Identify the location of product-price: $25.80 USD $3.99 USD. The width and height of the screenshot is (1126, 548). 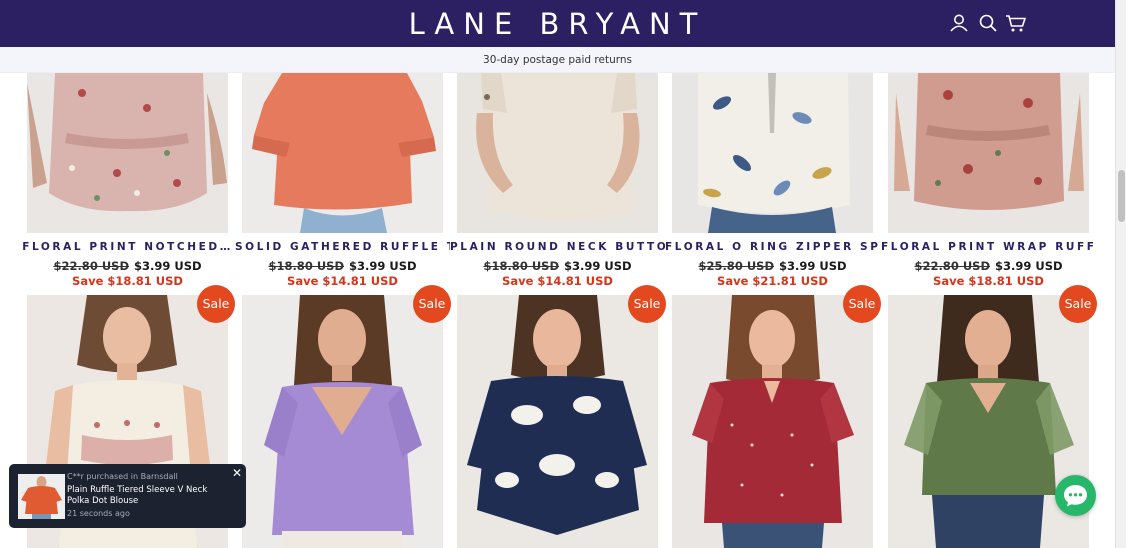
(772, 266).